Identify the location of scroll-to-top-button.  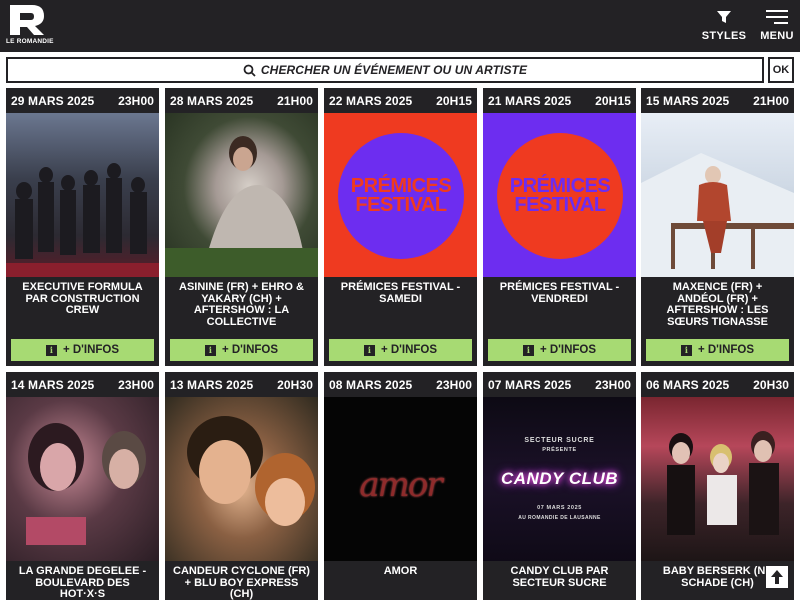
(777, 577).